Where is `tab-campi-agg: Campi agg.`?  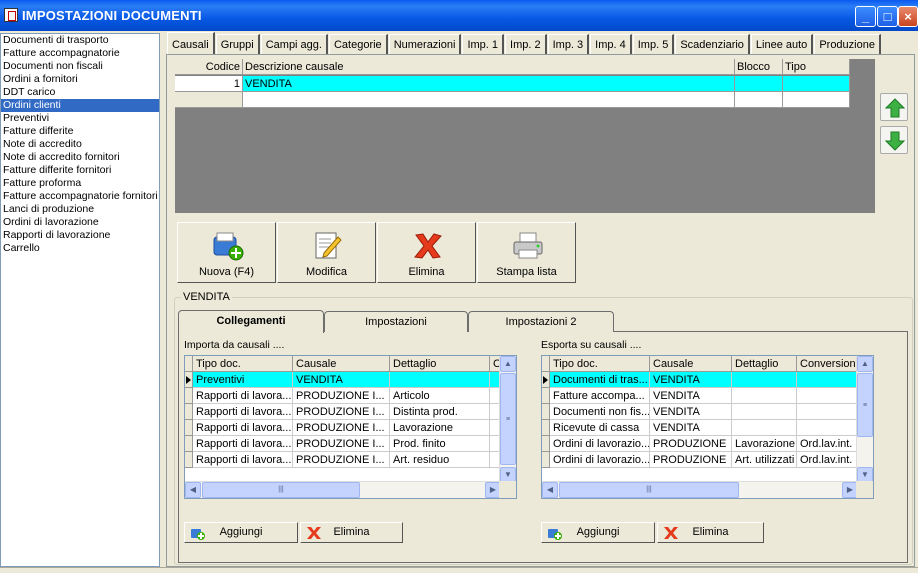
tab-campi-agg: Campi agg. is located at coordinates (294, 44).